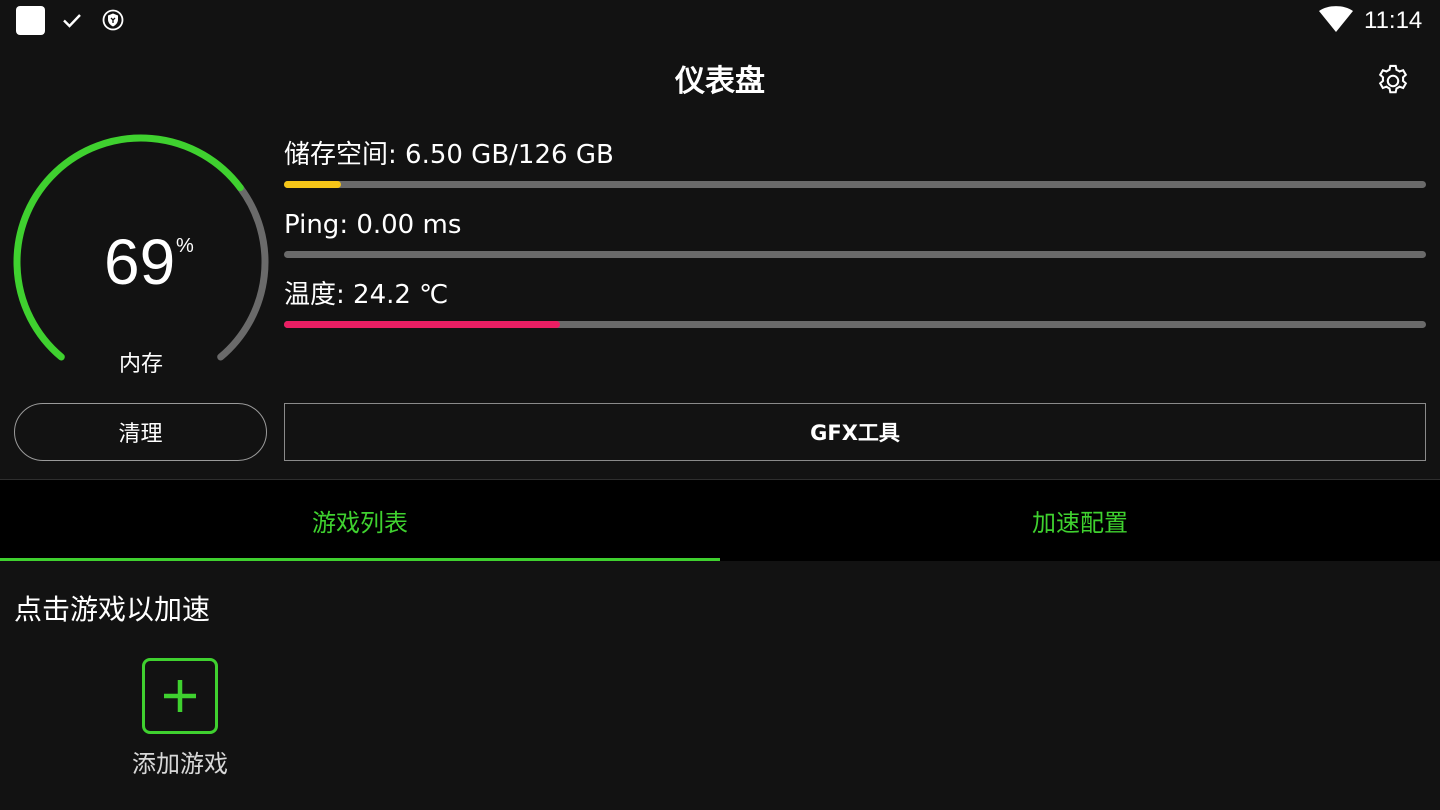 The height and width of the screenshot is (810, 1440). I want to click on app-square-icon, so click(30, 20).